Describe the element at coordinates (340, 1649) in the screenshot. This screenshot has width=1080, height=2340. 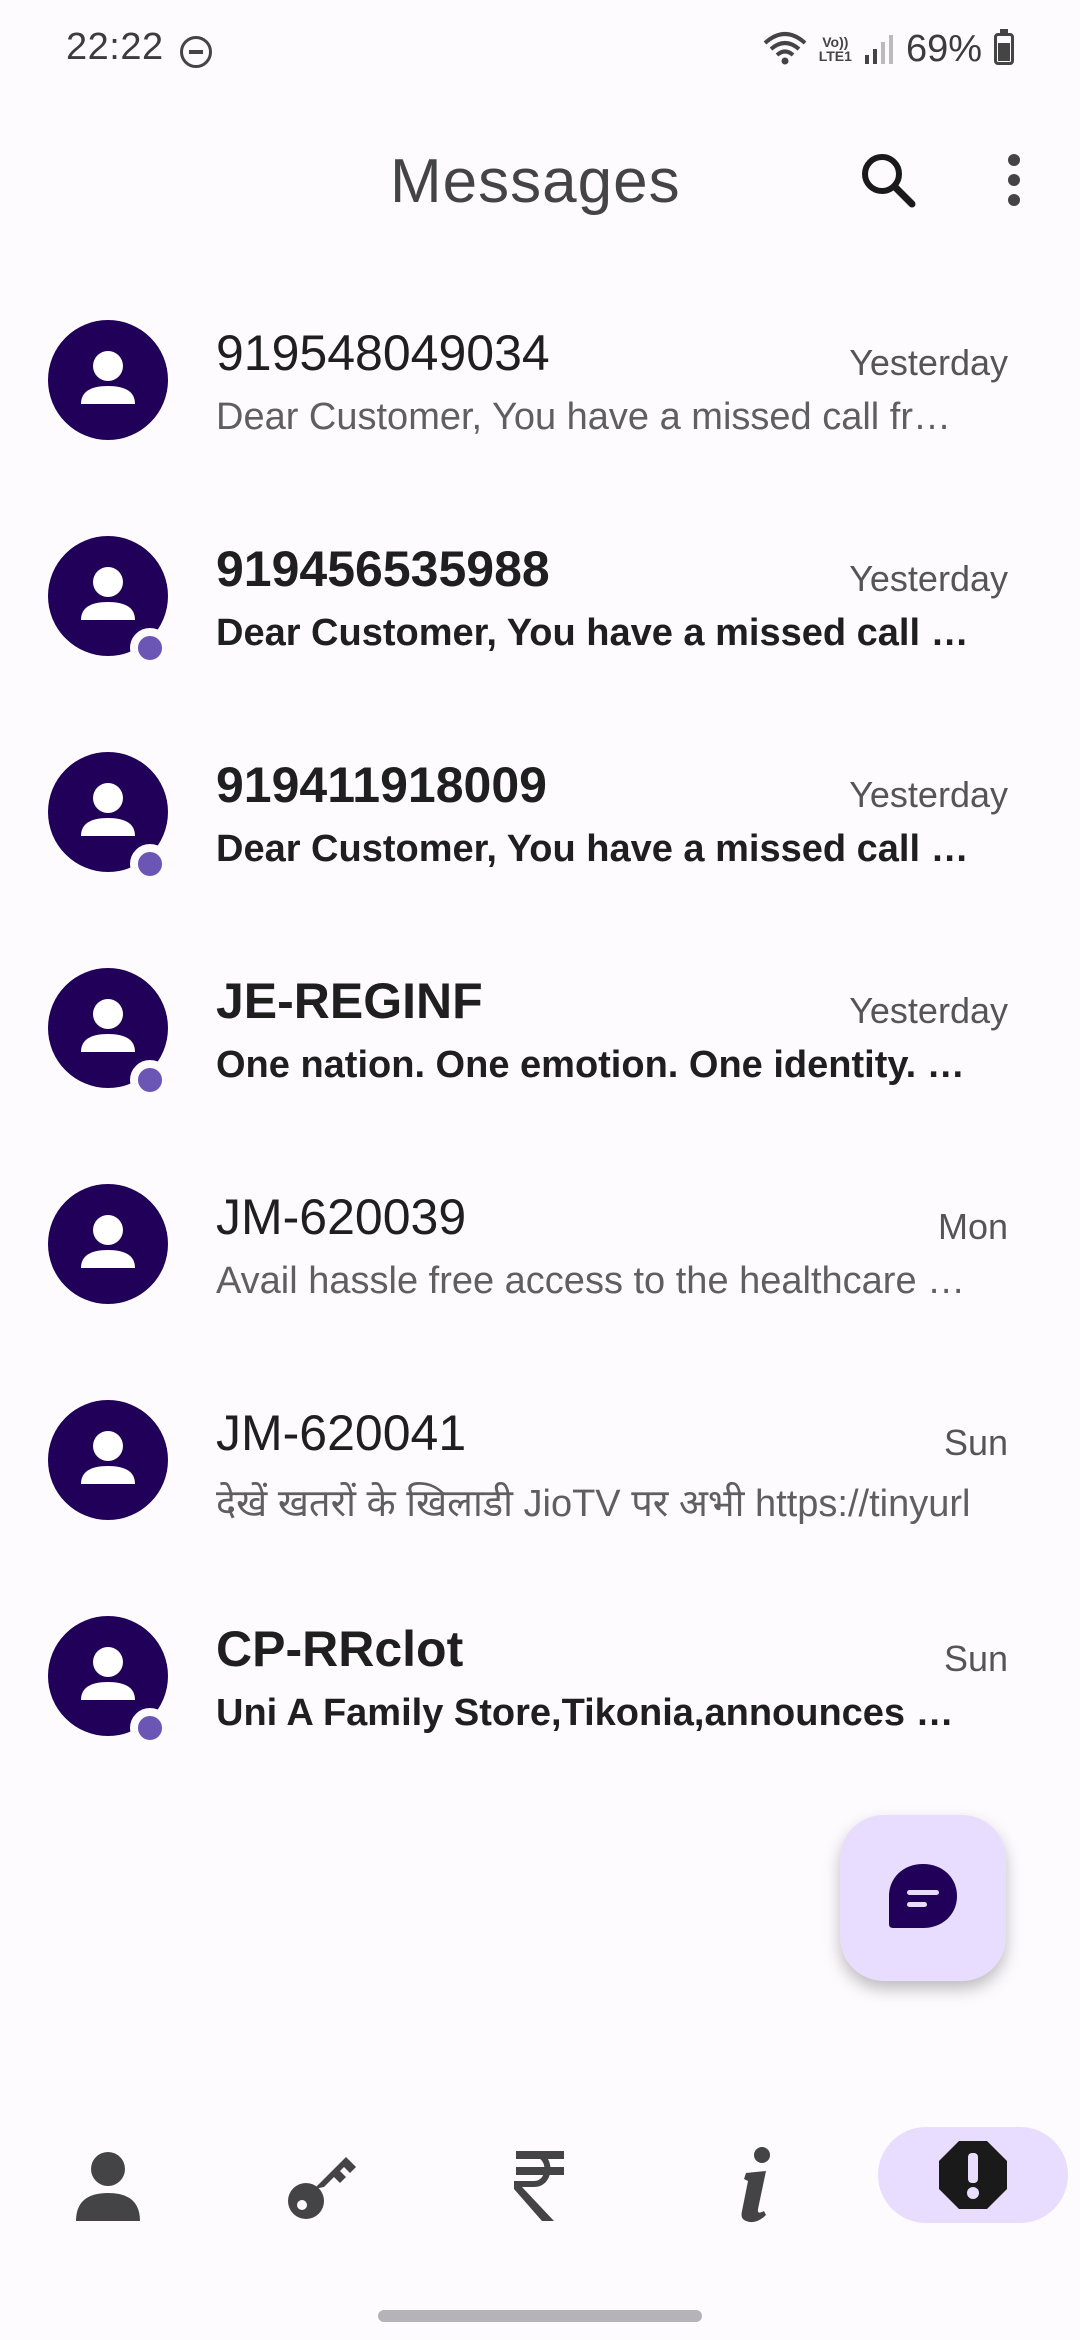
I see `sender-name: CP-RRclot` at that location.